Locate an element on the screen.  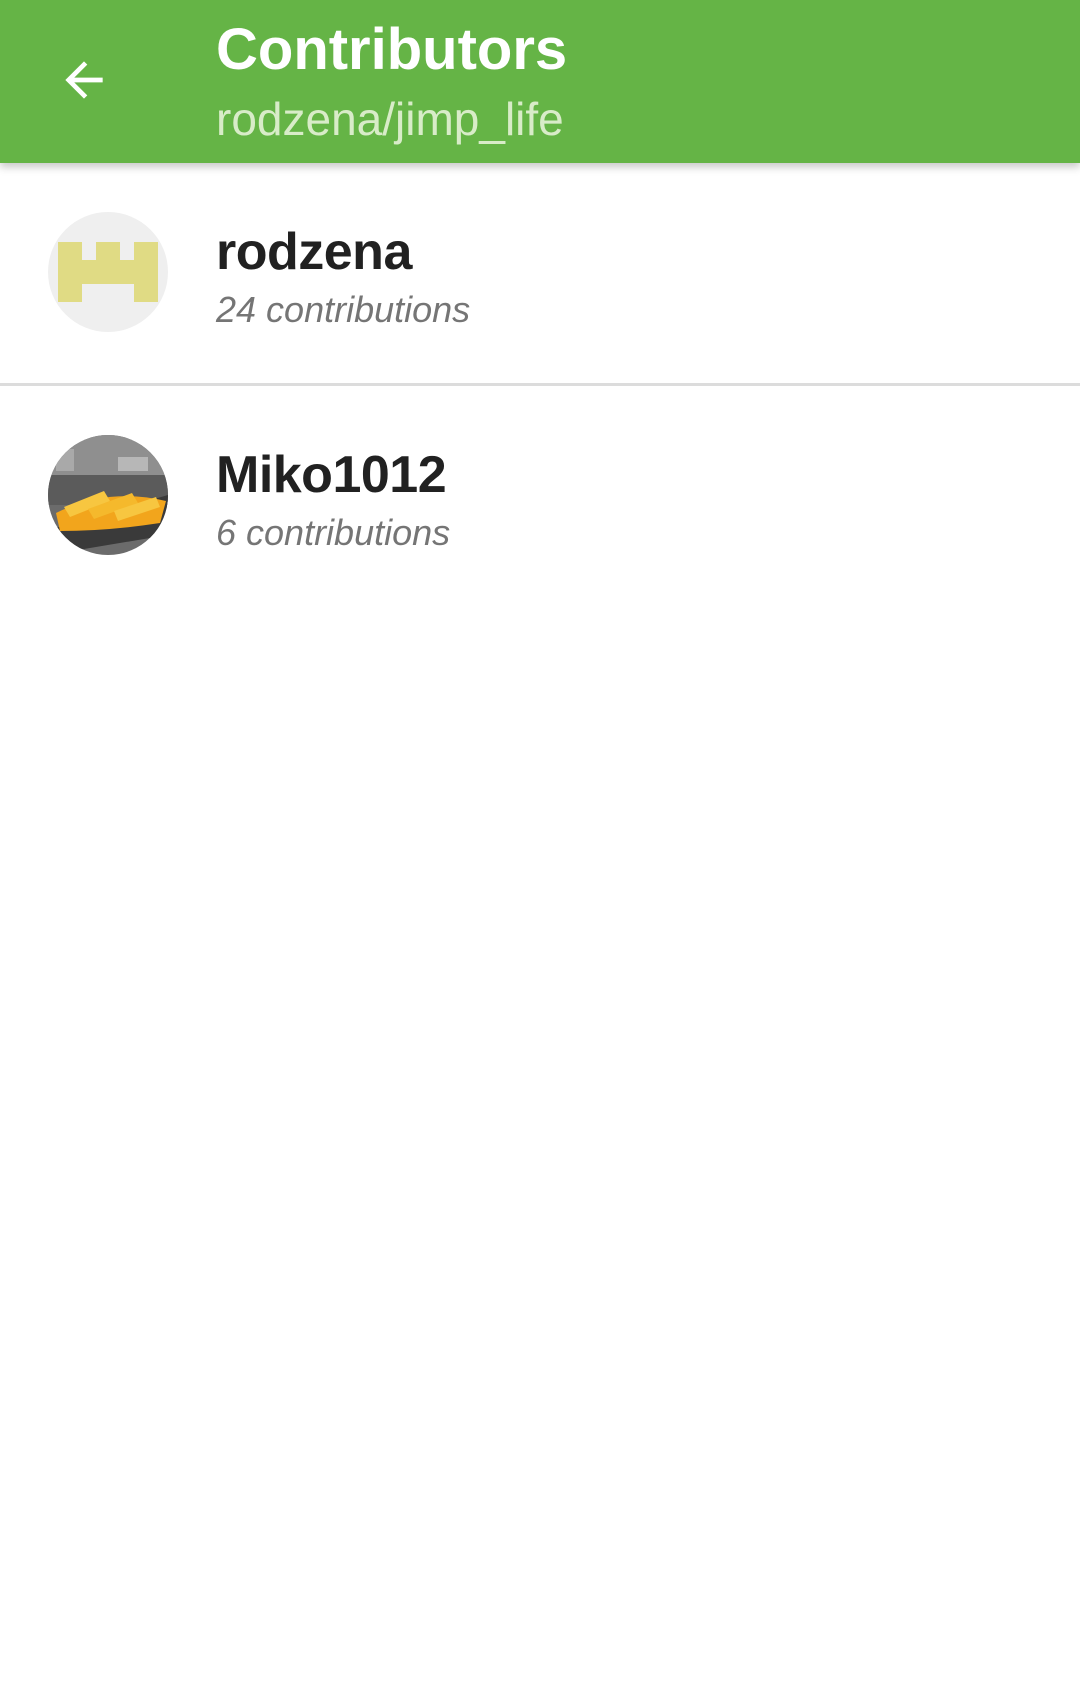
app-bar: Contributors rodzena/jimp_life is located at coordinates (540, 81).